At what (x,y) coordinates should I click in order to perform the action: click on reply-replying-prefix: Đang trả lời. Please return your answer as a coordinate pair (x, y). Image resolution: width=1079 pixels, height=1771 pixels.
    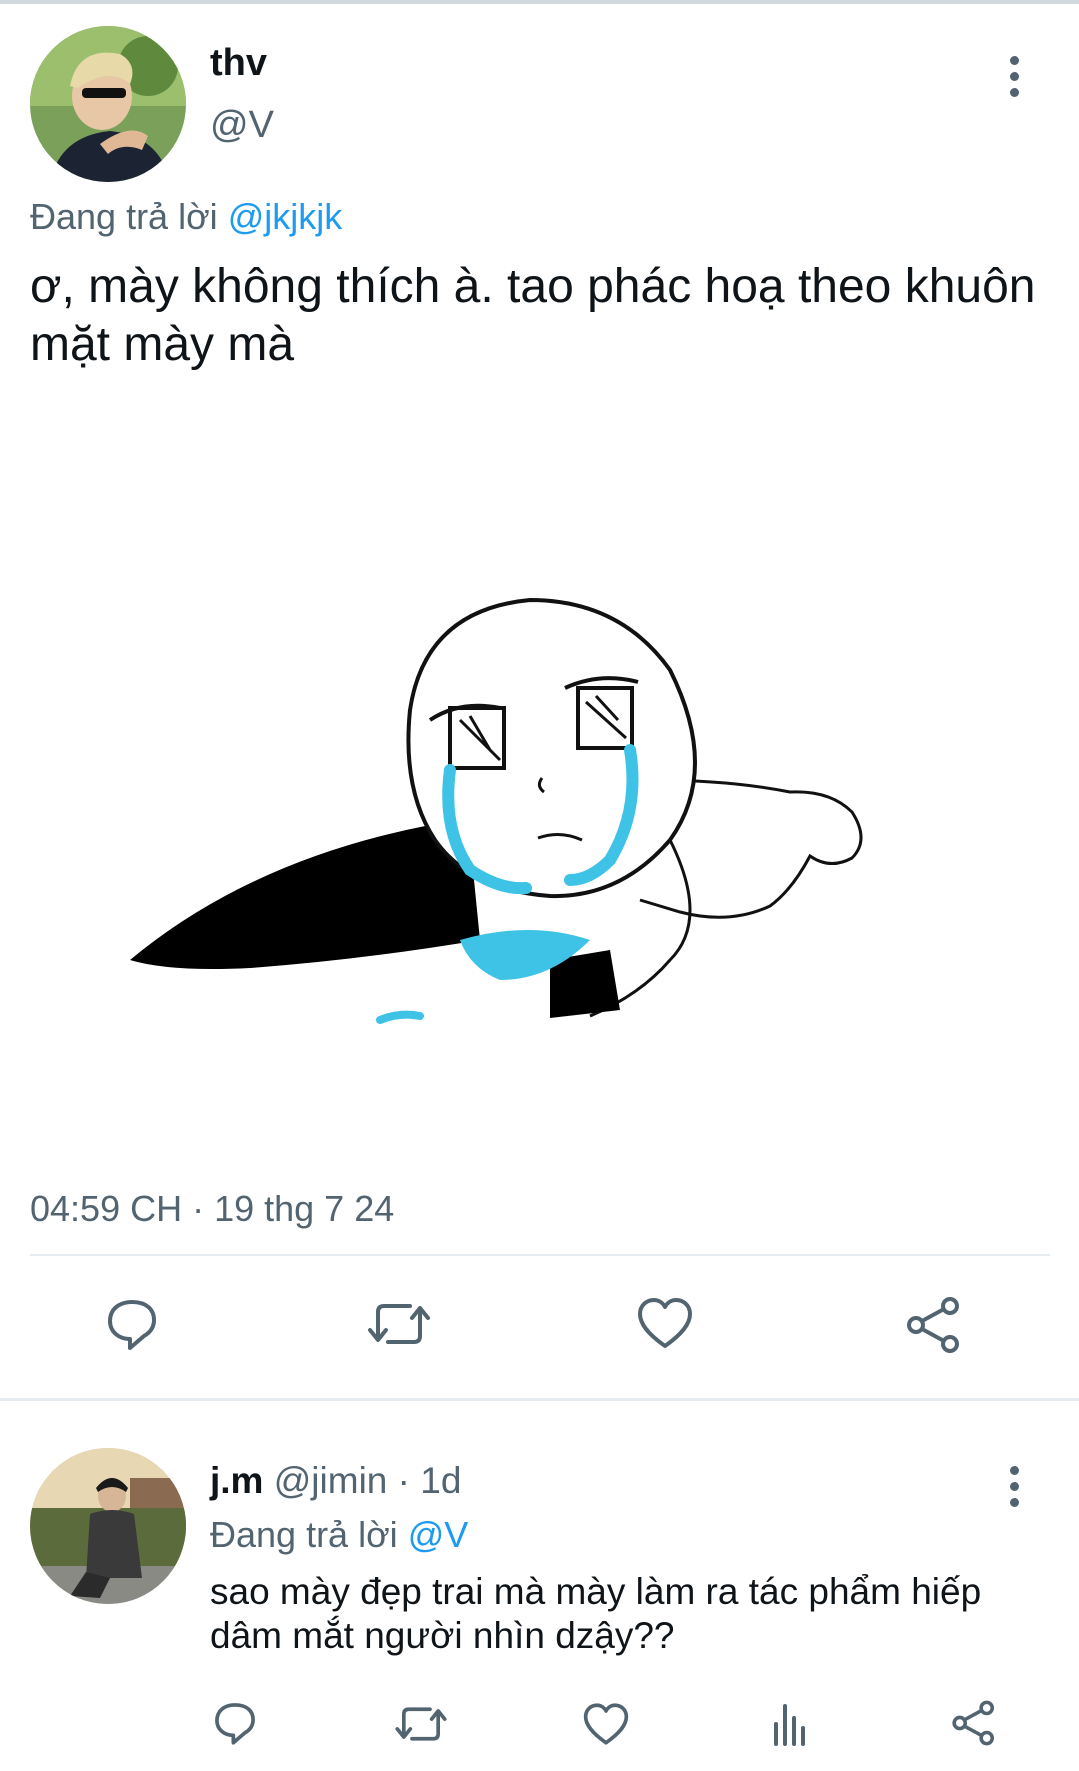
    Looking at the image, I should click on (304, 1534).